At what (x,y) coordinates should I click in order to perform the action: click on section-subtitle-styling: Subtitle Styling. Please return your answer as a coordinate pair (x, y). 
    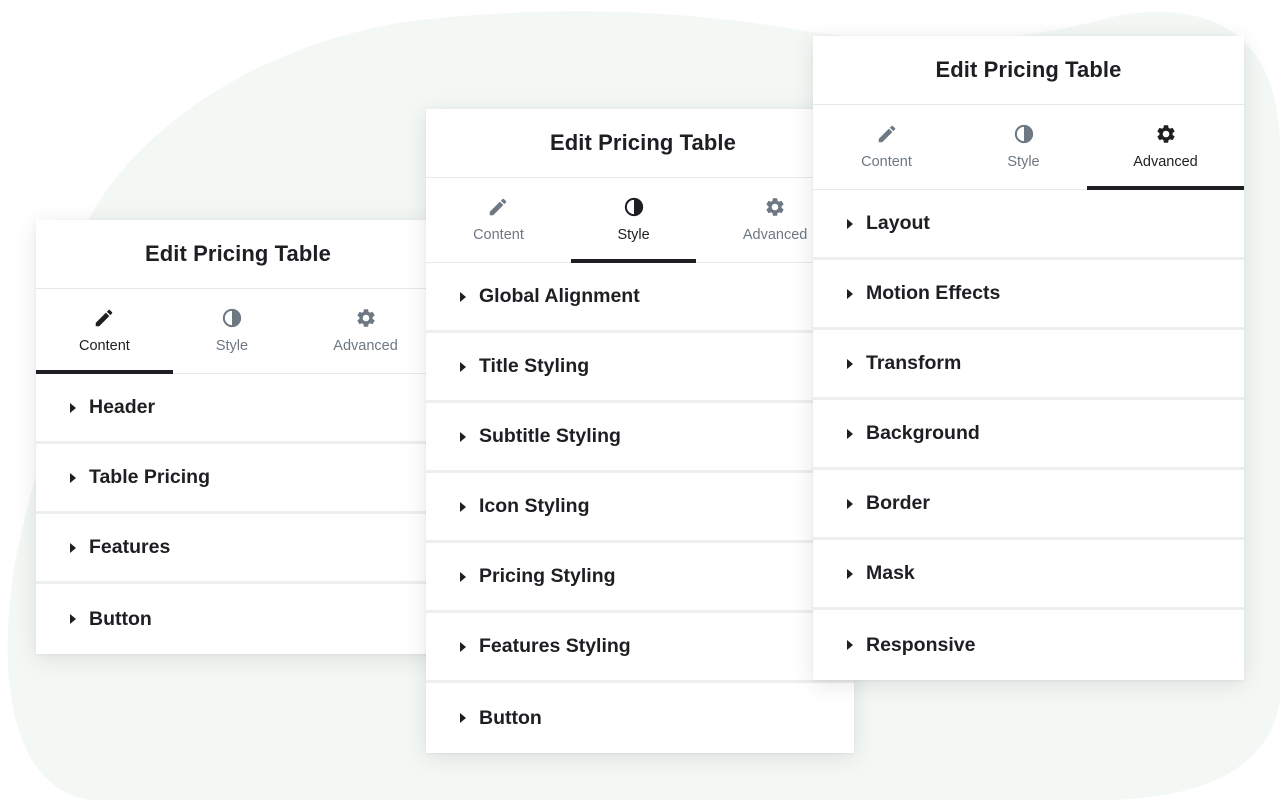
    Looking at the image, I should click on (640, 438).